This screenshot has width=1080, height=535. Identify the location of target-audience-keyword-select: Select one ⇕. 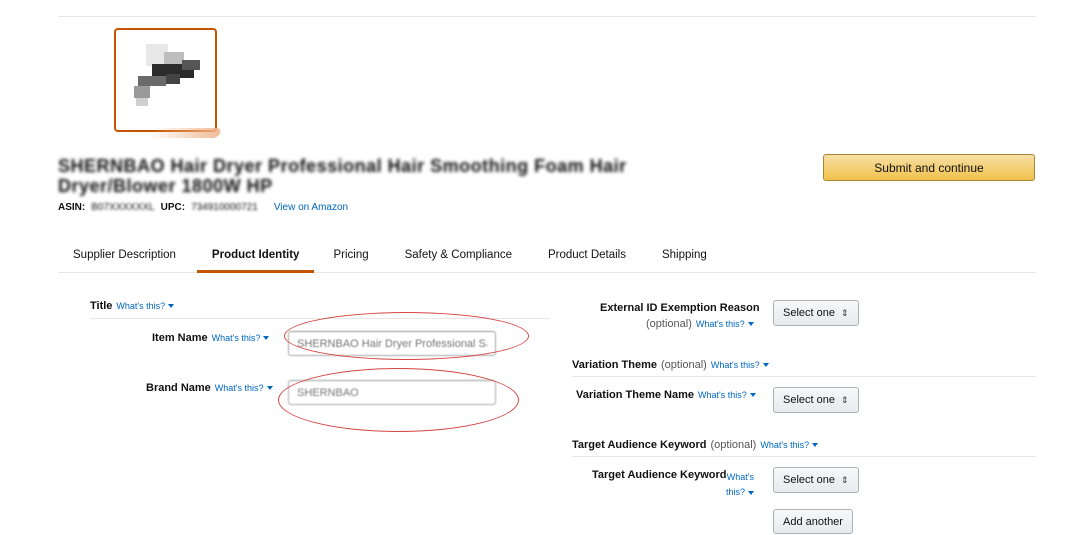
(816, 480).